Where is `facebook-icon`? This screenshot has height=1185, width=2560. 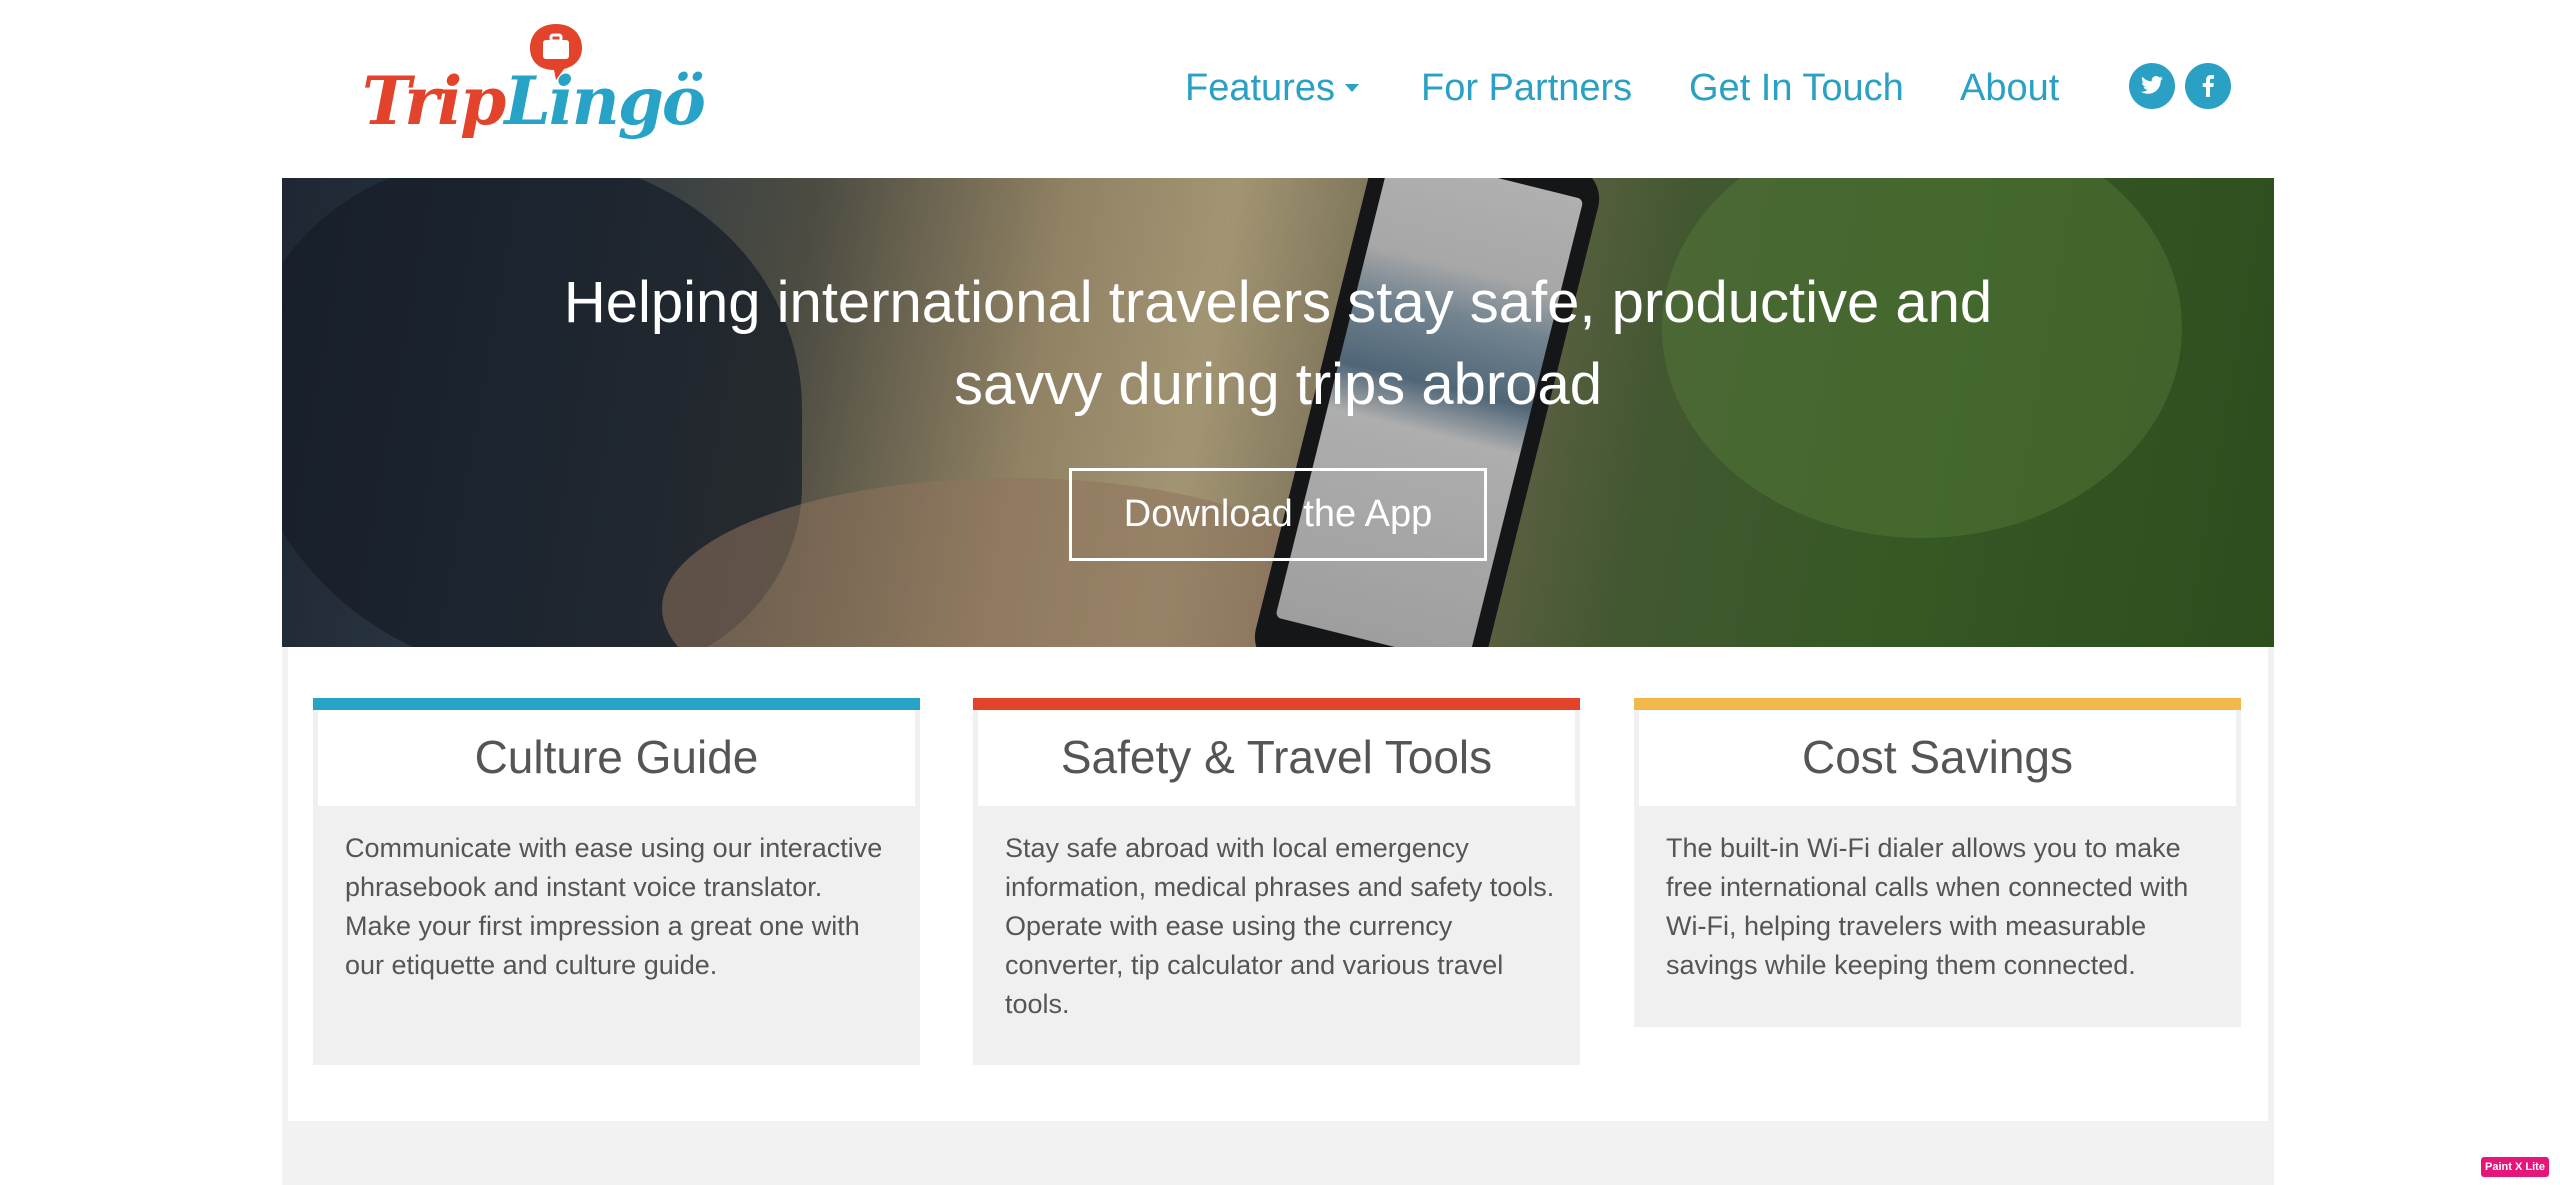
facebook-icon is located at coordinates (2208, 86).